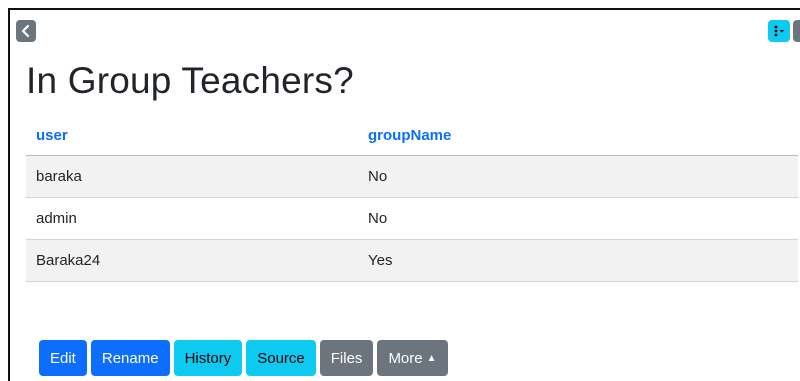 The height and width of the screenshot is (381, 800). Describe the element at coordinates (431, 358) in the screenshot. I see `caret-up-icon: ▲` at that location.